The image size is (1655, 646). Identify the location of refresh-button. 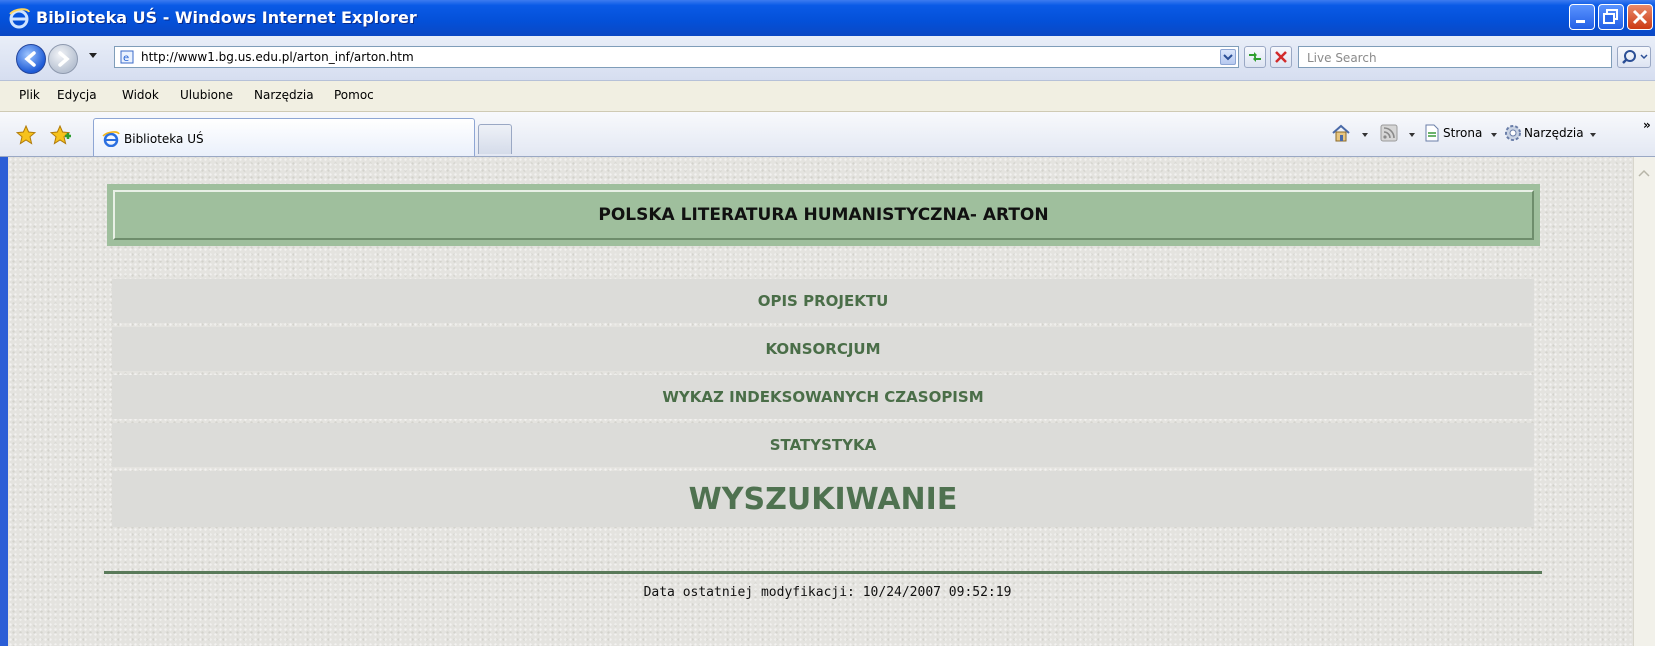
(1255, 57).